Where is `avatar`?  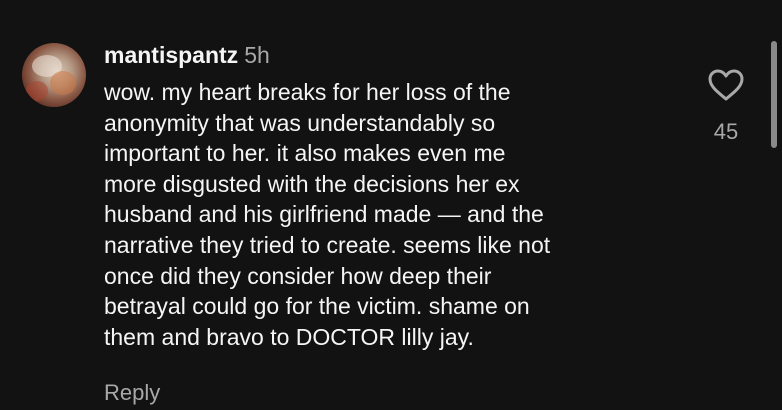
avatar is located at coordinates (54, 75).